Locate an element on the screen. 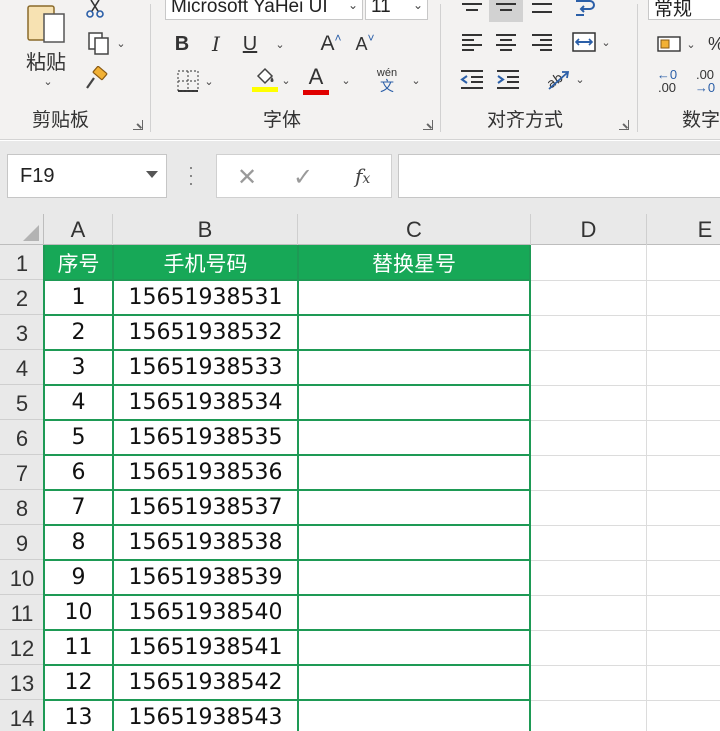 The width and height of the screenshot is (720, 731). align-left-button is located at coordinates (472, 42).